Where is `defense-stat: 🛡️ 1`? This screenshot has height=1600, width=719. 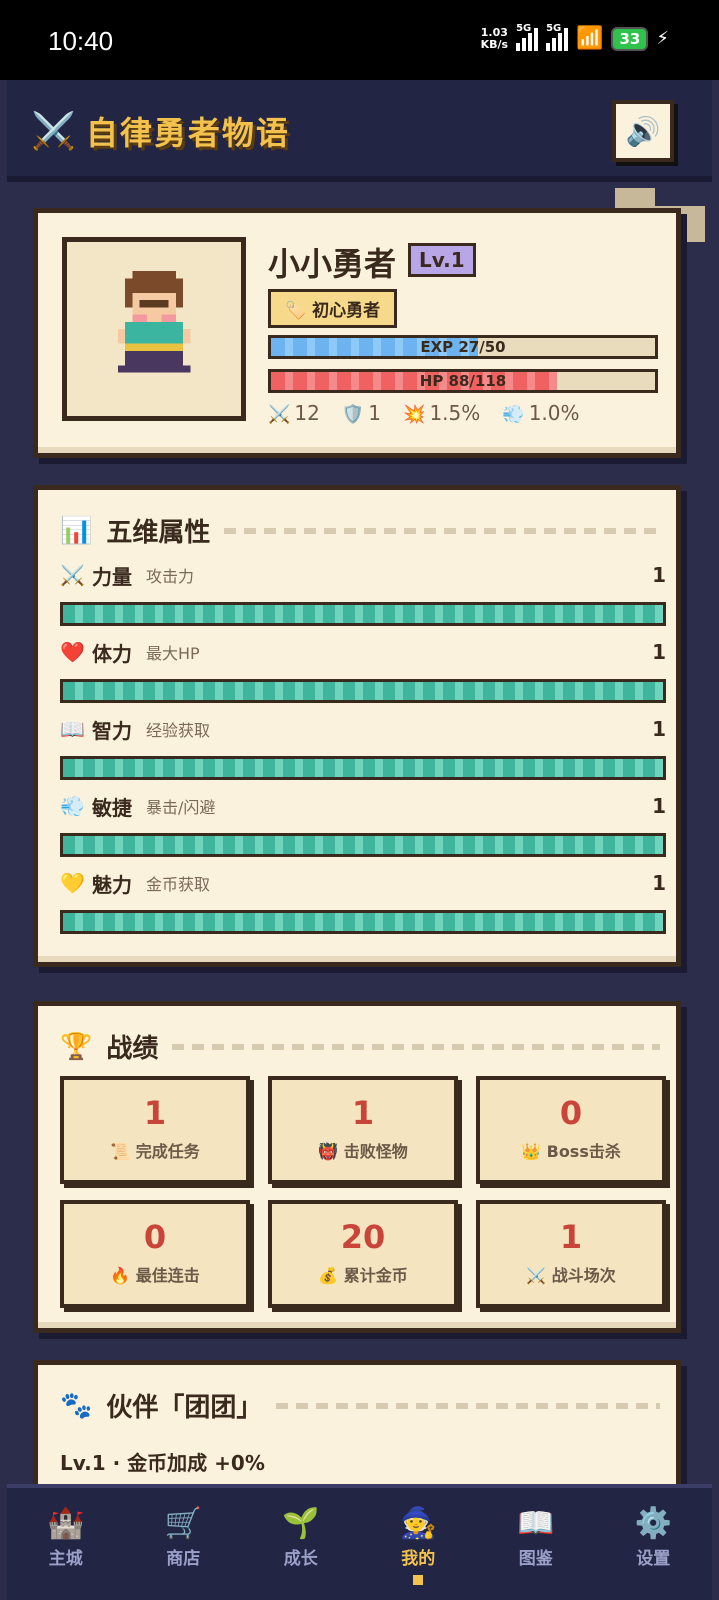 defense-stat: 🛡️ 1 is located at coordinates (361, 413).